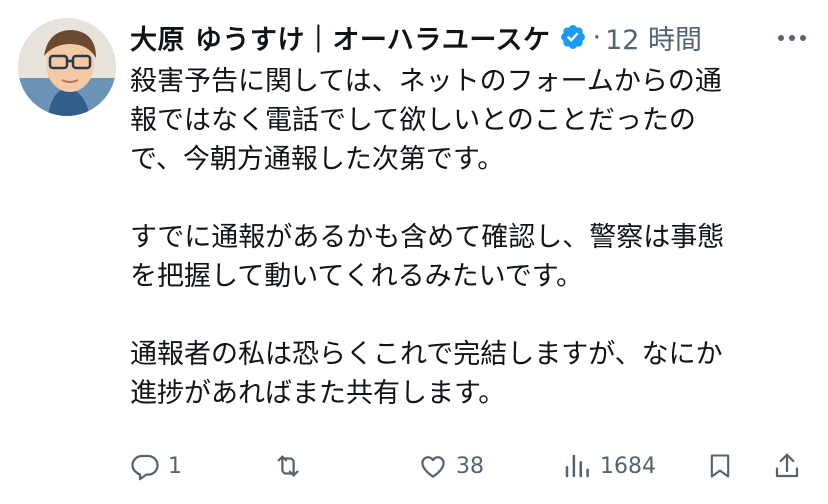 The width and height of the screenshot is (828, 504). What do you see at coordinates (451, 466) in the screenshot?
I see `like-button: 38` at bounding box center [451, 466].